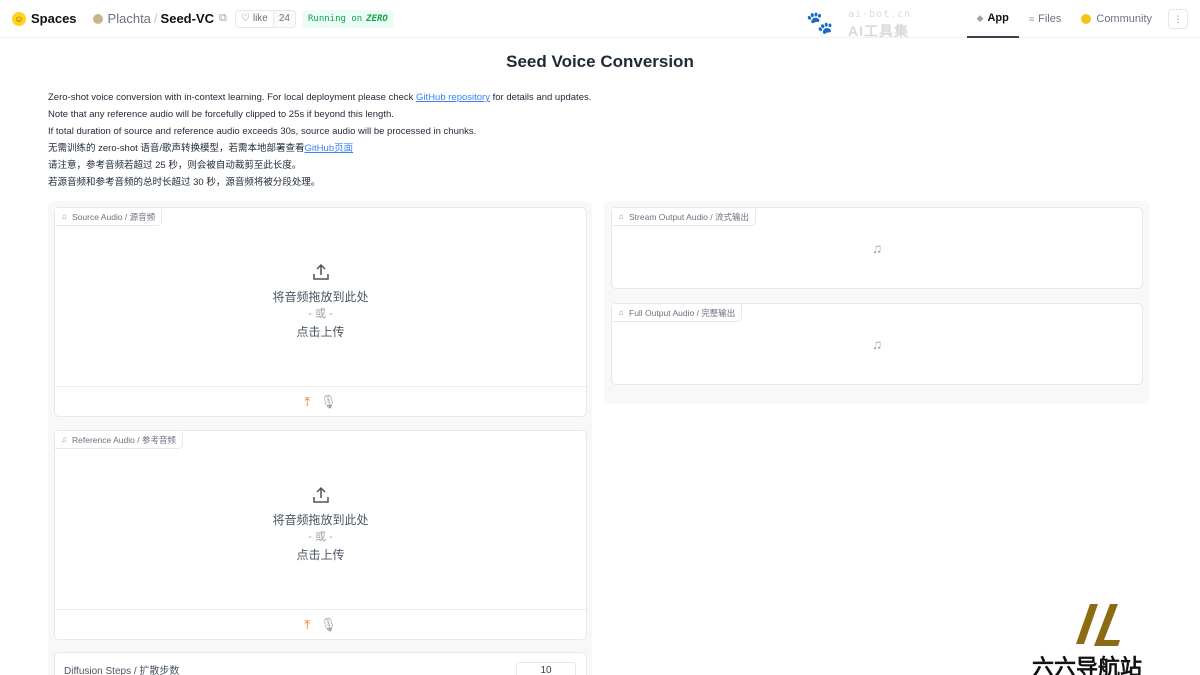 This screenshot has height=675, width=1200. Describe the element at coordinates (600, 61) in the screenshot. I see `page-title: Seed Voice Conversion` at that location.